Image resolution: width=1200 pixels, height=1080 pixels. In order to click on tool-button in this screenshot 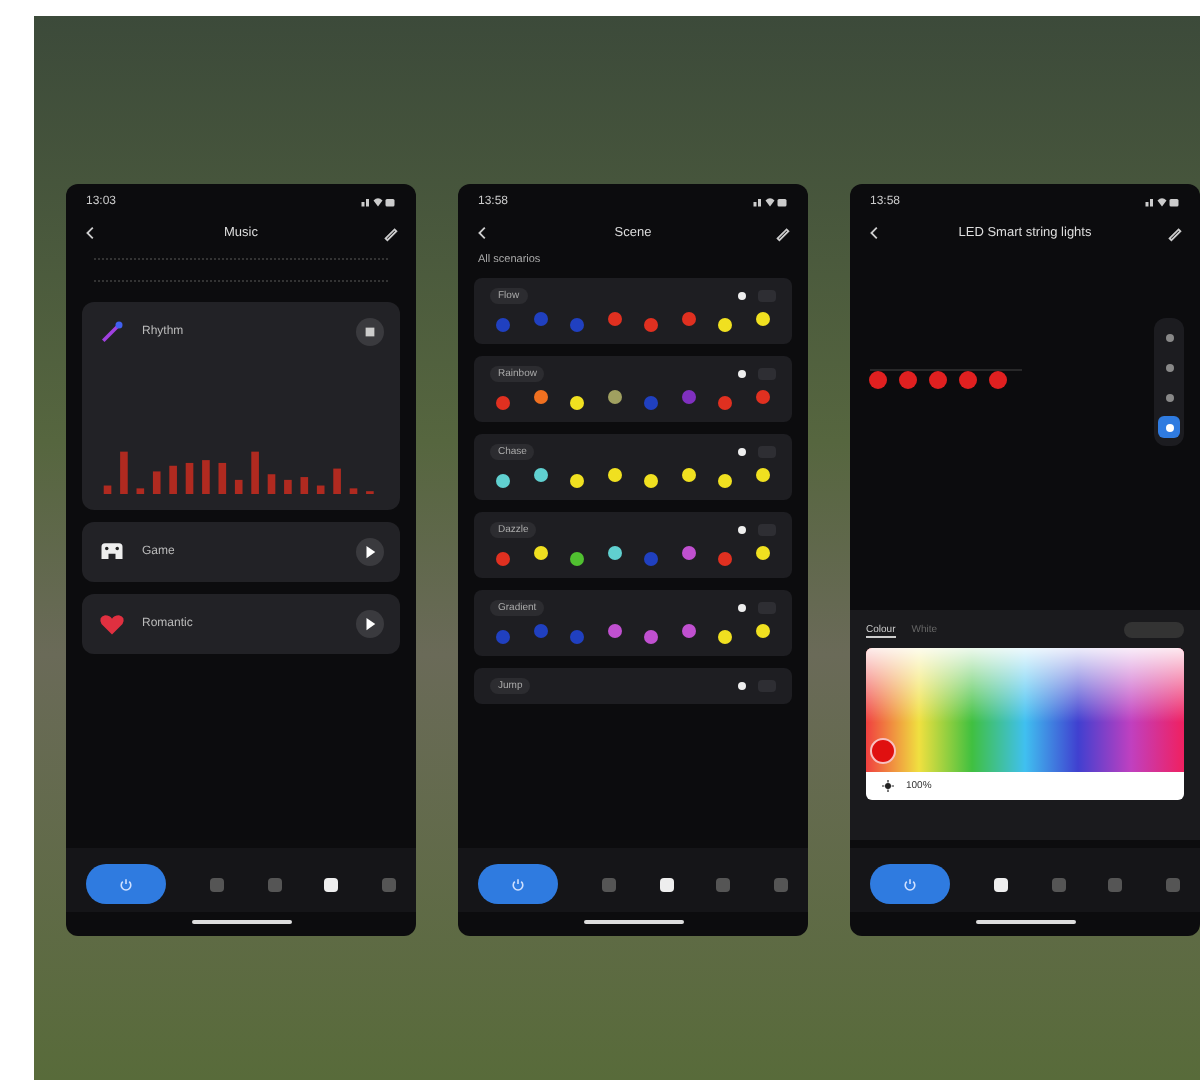, I will do `click(1169, 427)`.